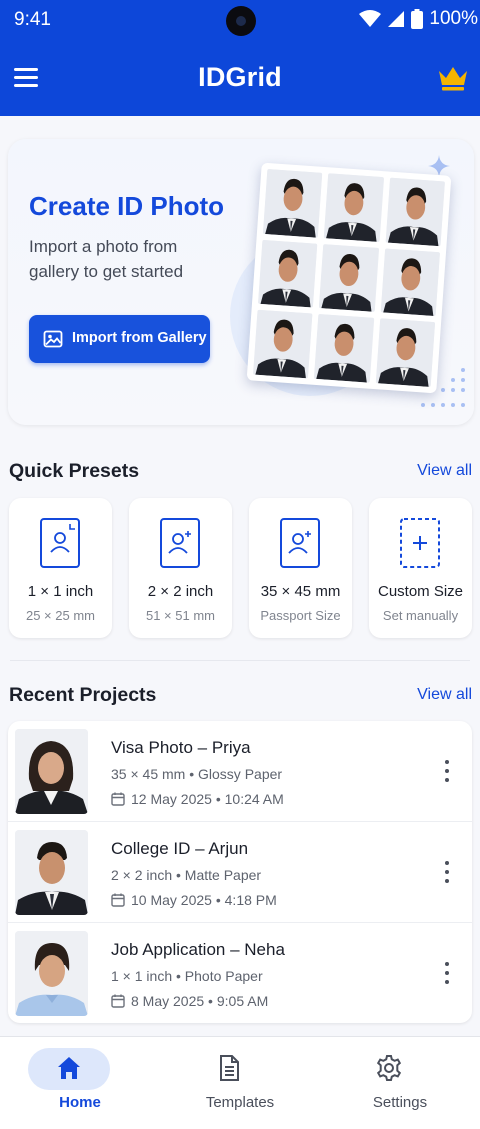 This screenshot has width=480, height=1129. What do you see at coordinates (453, 18) in the screenshot?
I see `battery-level: 100%` at bounding box center [453, 18].